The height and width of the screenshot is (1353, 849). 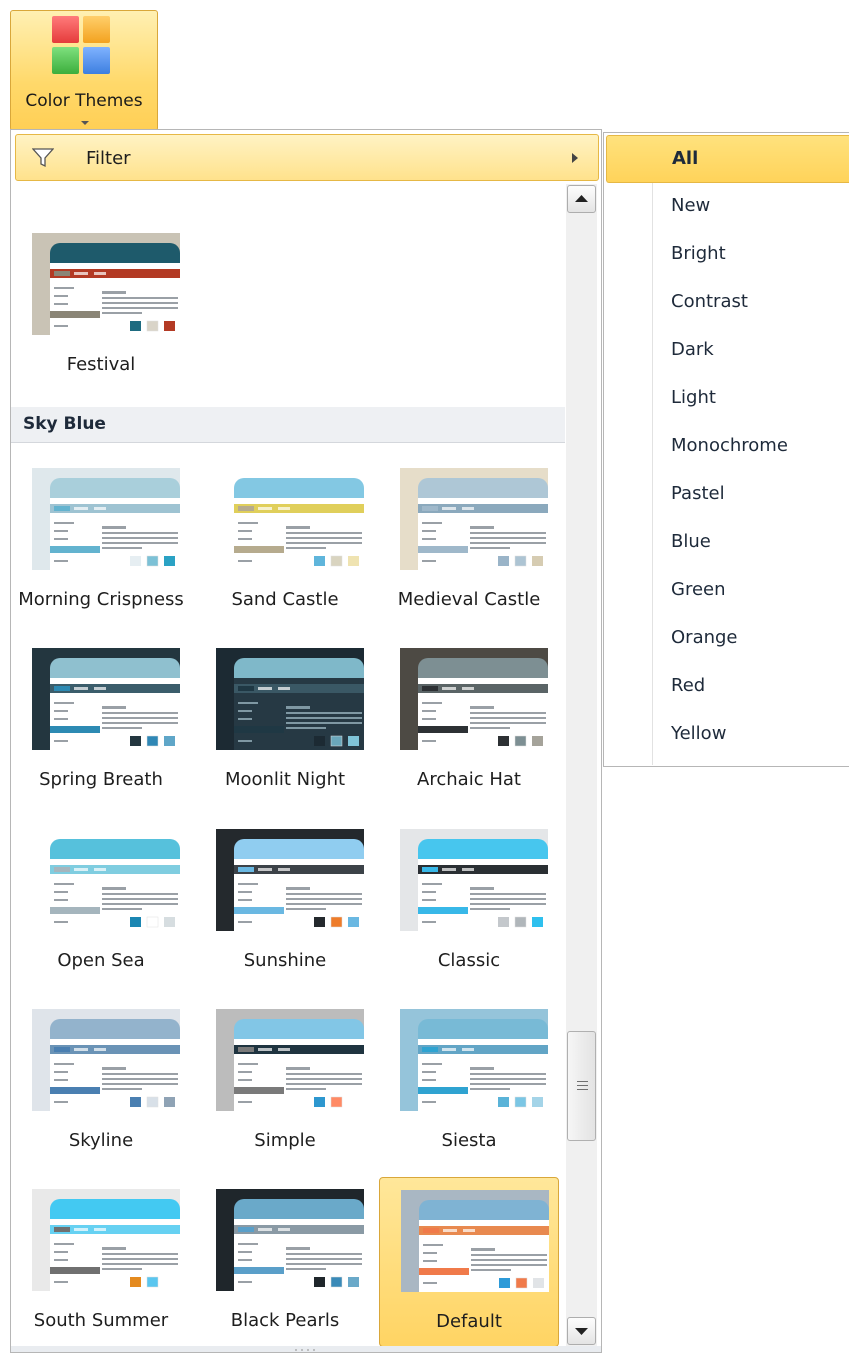 I want to click on theme-tile-sand-castle: Sand Castle, so click(x=285, y=541).